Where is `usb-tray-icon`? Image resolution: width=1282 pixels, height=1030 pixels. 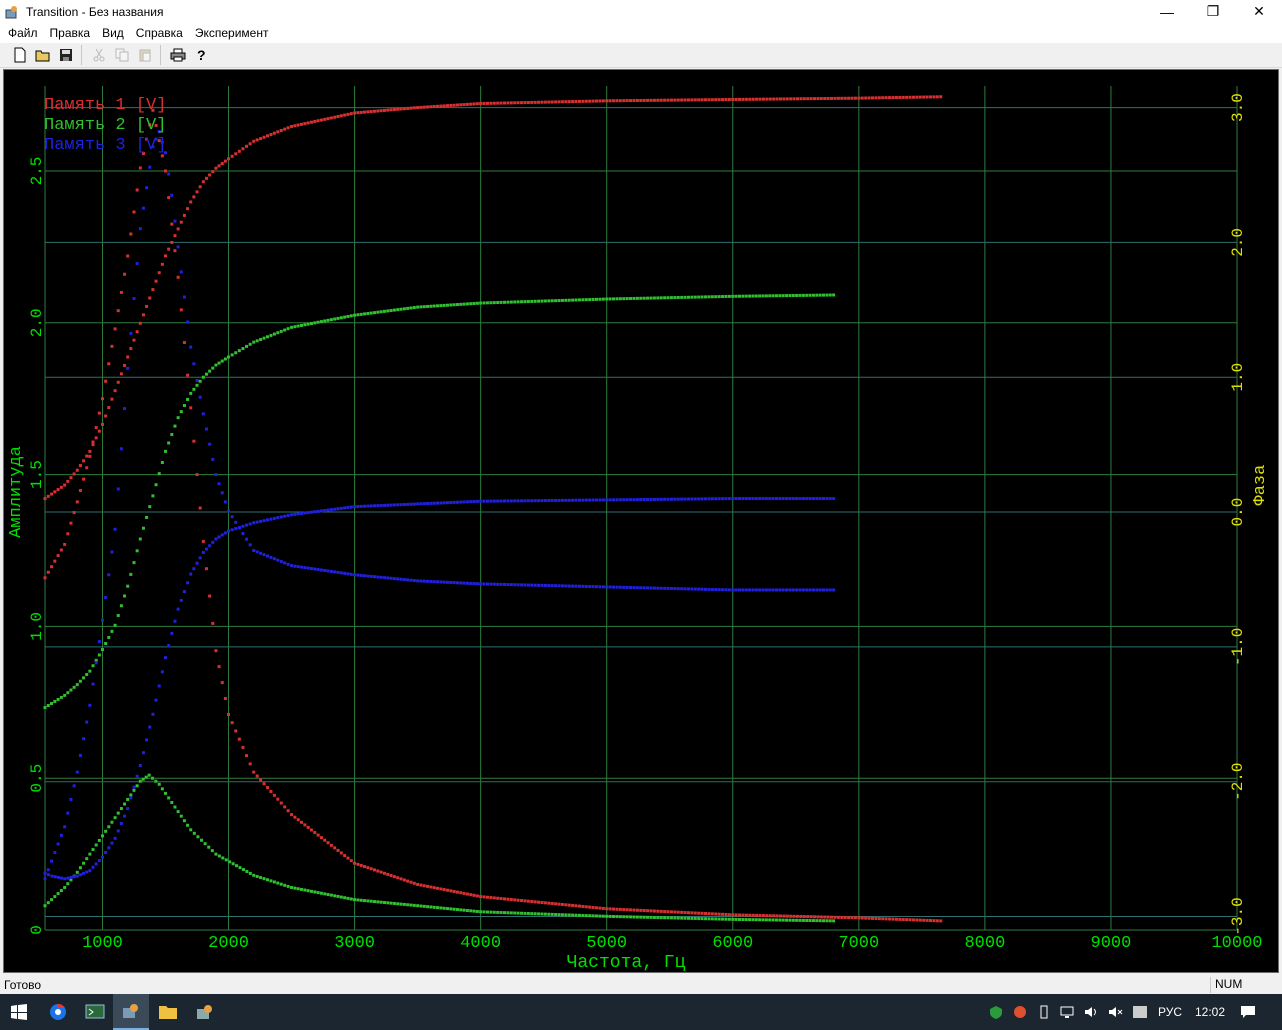 usb-tray-icon is located at coordinates (1044, 1012).